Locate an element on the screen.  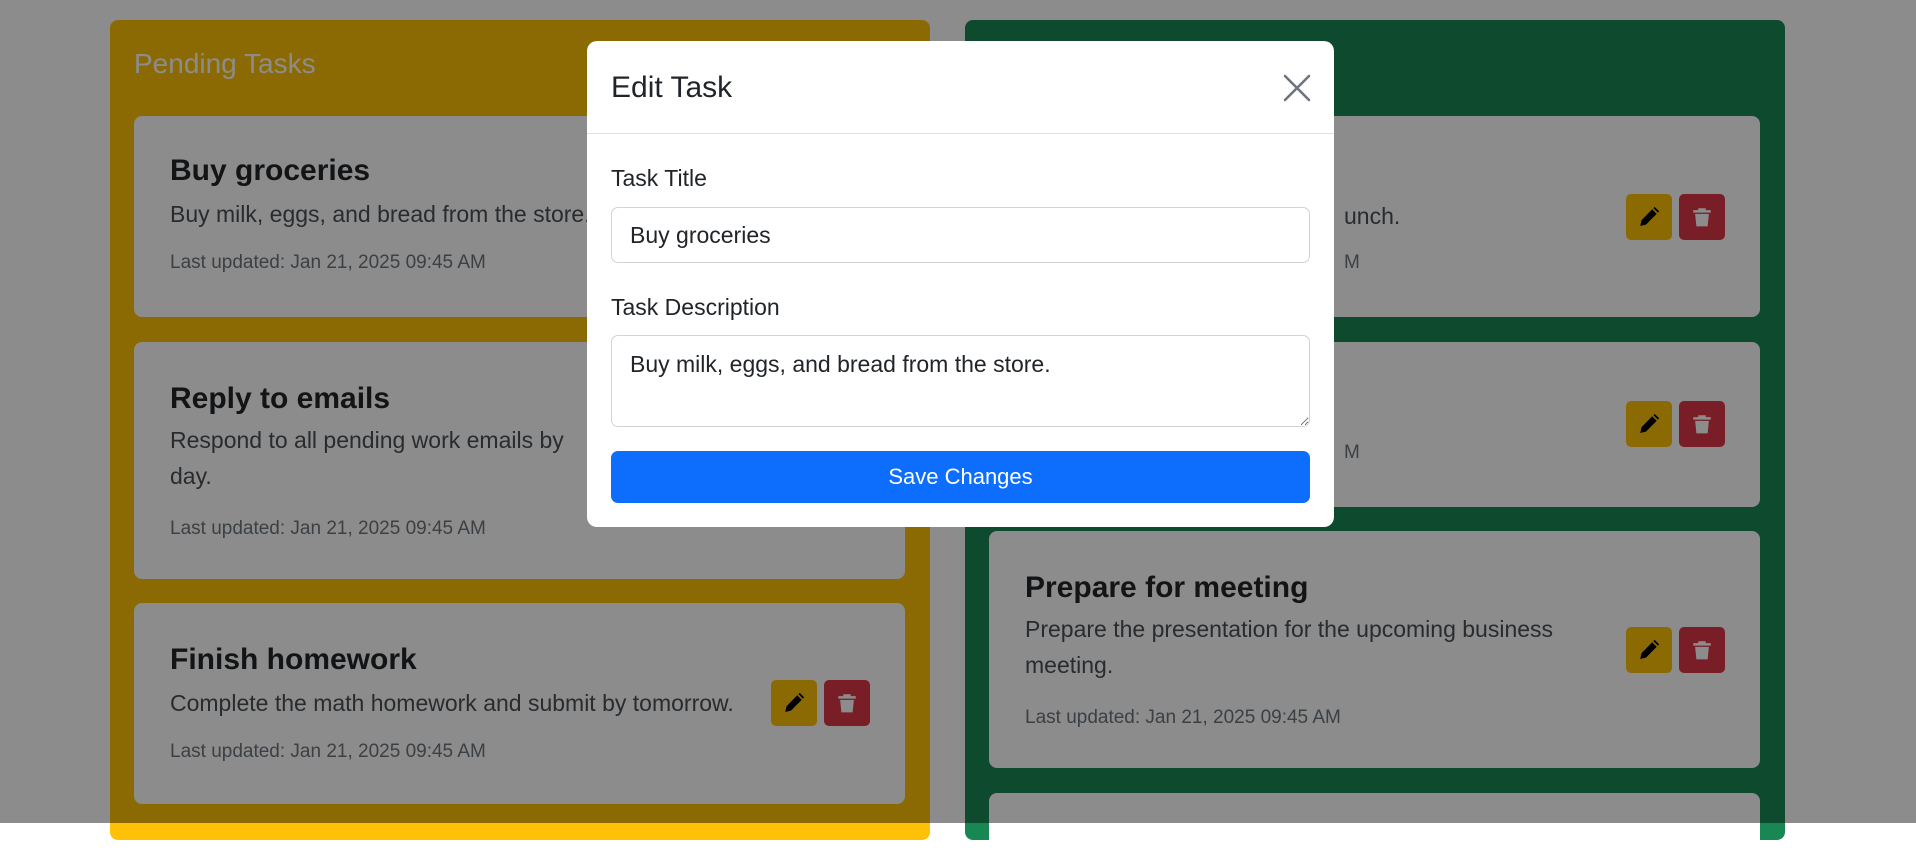
save-changes-button: Save Changes is located at coordinates (960, 477).